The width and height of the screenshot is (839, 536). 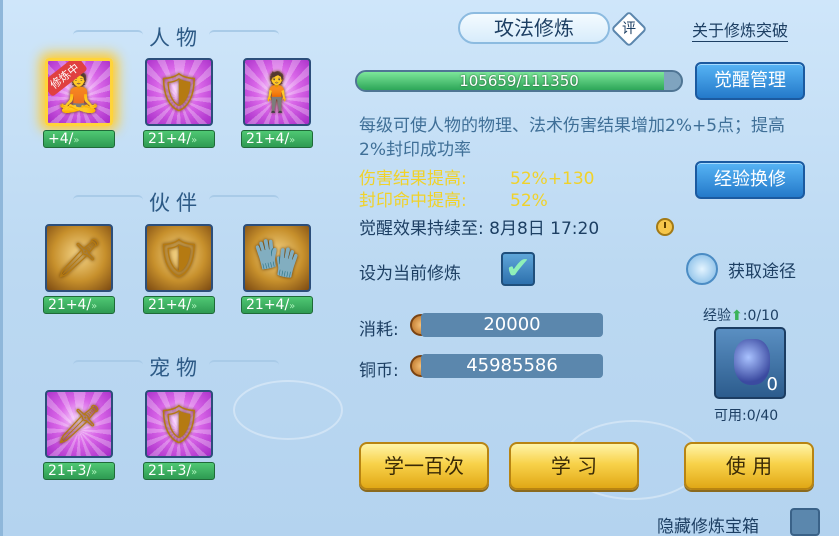 What do you see at coordinates (379, 371) in the screenshot?
I see `copper-label: 铜币:` at bounding box center [379, 371].